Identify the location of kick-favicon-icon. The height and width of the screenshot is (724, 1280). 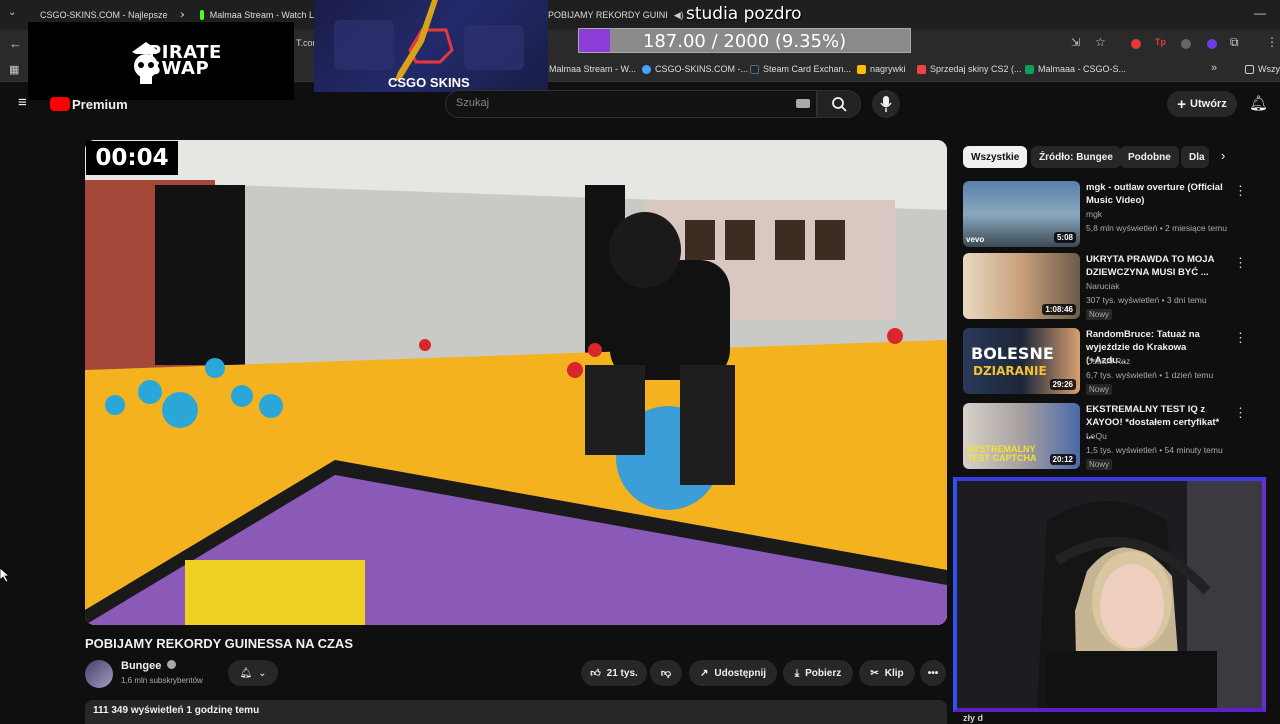
(202, 15).